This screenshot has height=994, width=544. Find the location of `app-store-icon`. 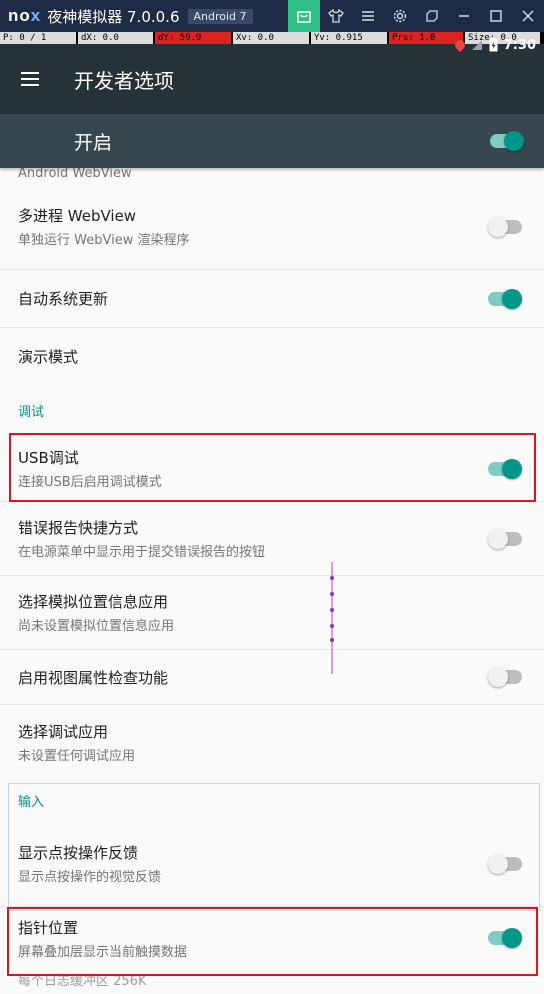

app-store-icon is located at coordinates (304, 16).